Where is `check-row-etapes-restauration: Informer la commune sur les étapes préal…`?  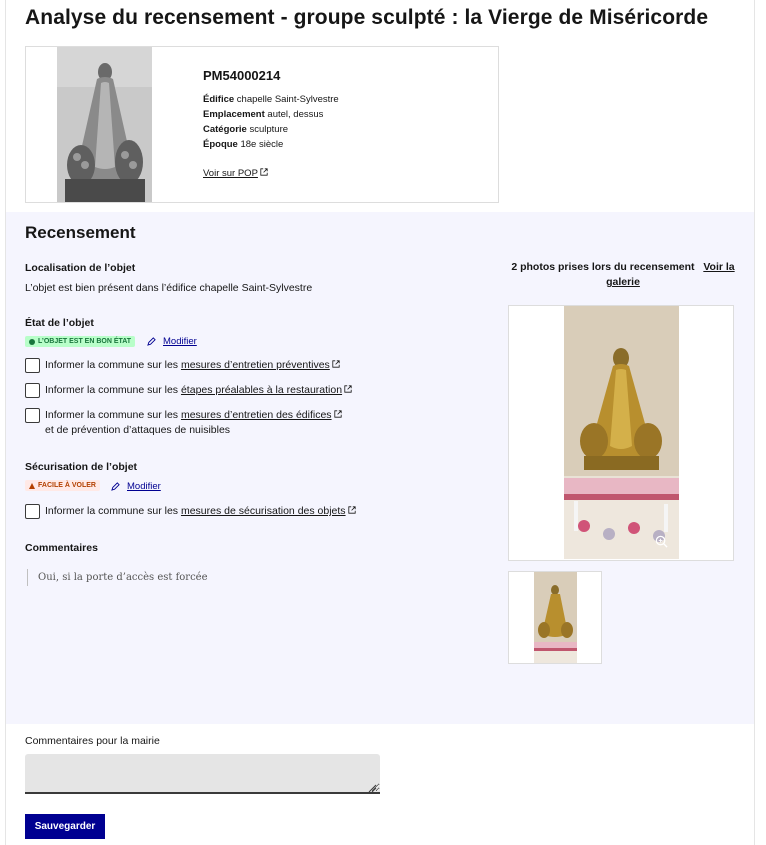
check-row-etapes-restauration: Informer la commune sur les étapes préal… is located at coordinates (188, 390).